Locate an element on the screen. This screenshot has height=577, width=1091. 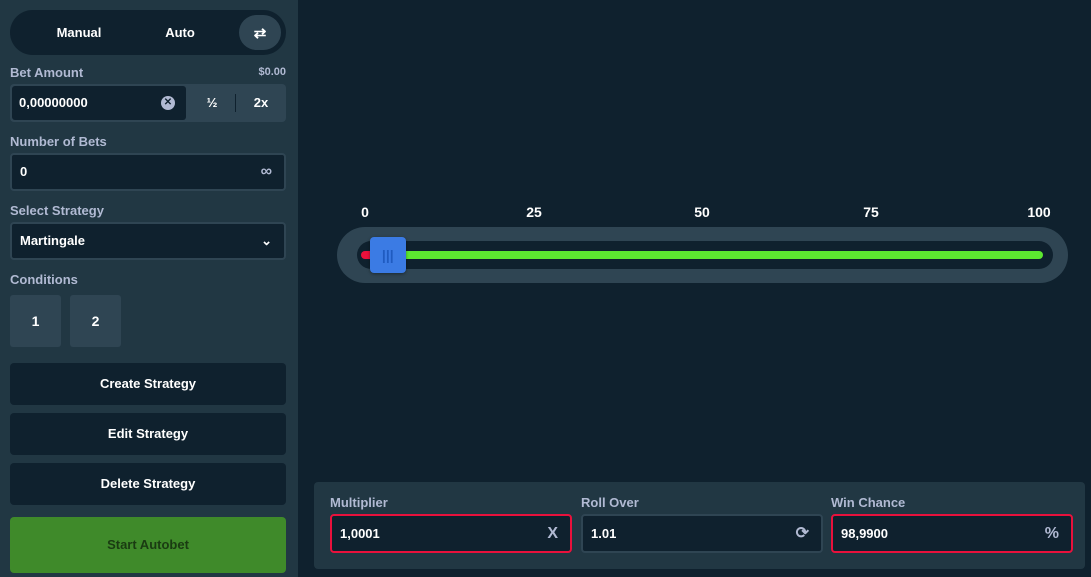
slider-track is located at coordinates (705, 255).